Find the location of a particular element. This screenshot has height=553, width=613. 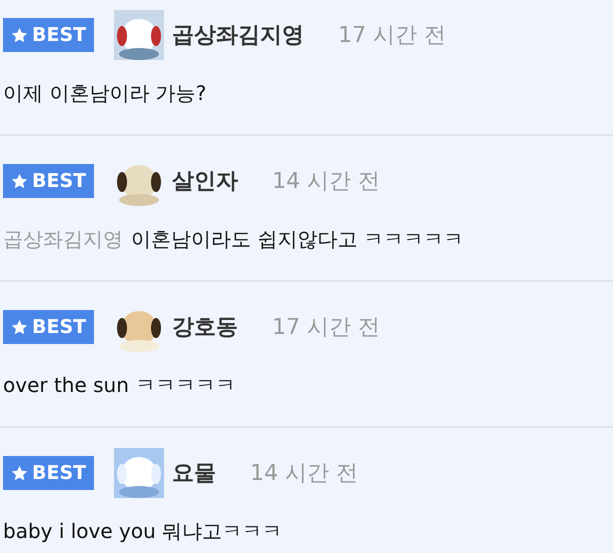

author-name: 요물 is located at coordinates (194, 473).